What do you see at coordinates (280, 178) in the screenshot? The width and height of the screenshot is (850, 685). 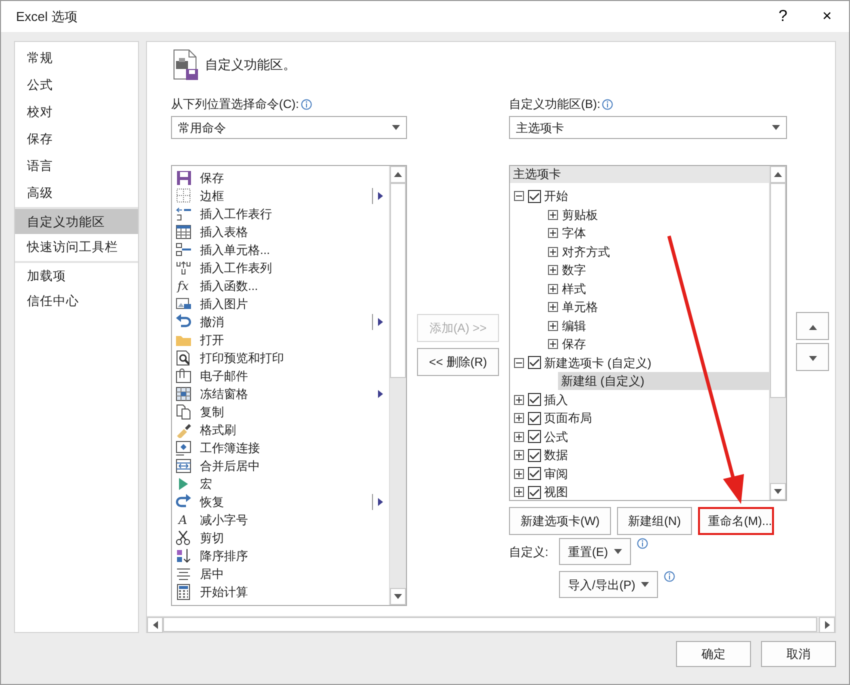 I see `list-item: 保存` at bounding box center [280, 178].